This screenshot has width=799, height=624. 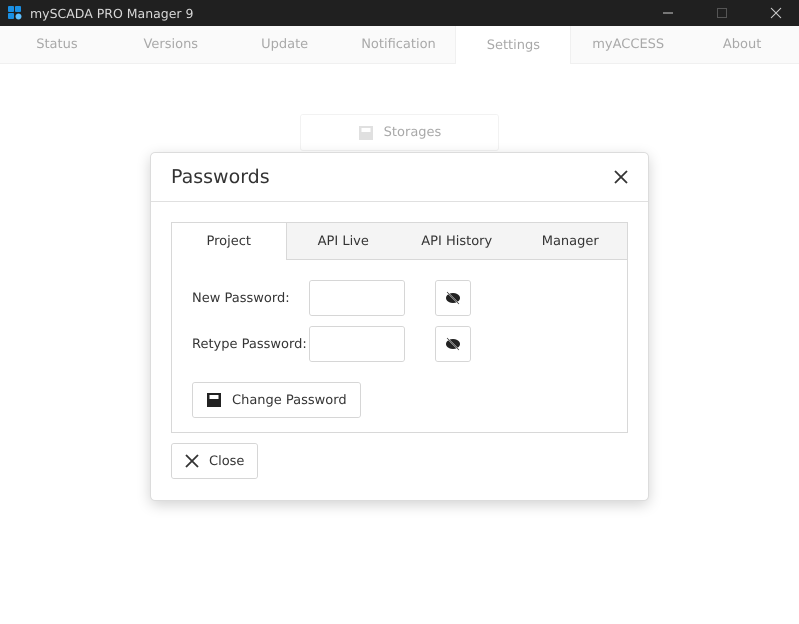 I want to click on tab: Project, so click(x=229, y=241).